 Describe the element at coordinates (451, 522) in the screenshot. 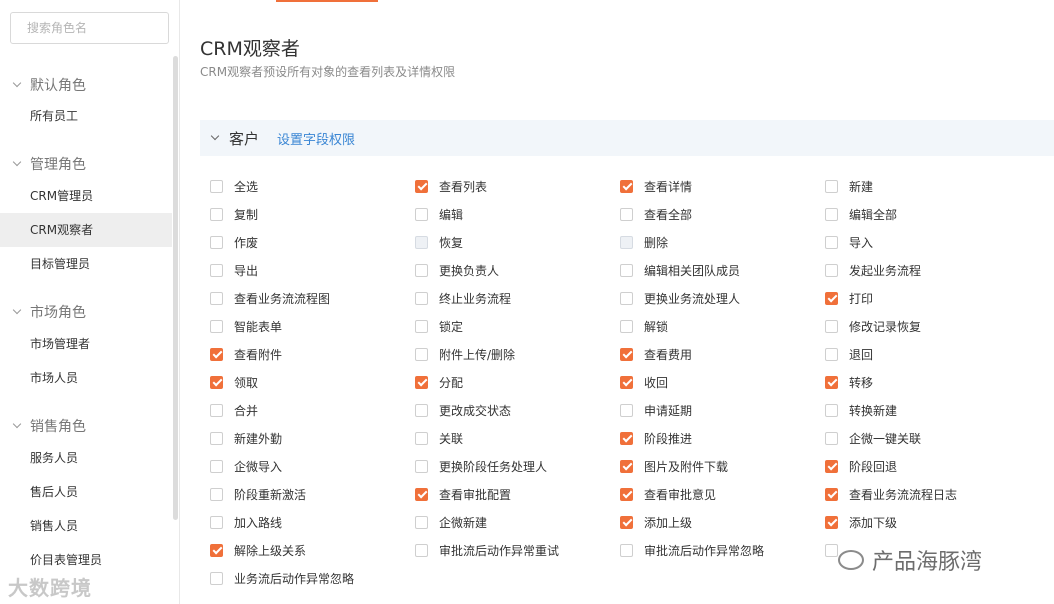

I see `permission-item: 企微新建` at that location.